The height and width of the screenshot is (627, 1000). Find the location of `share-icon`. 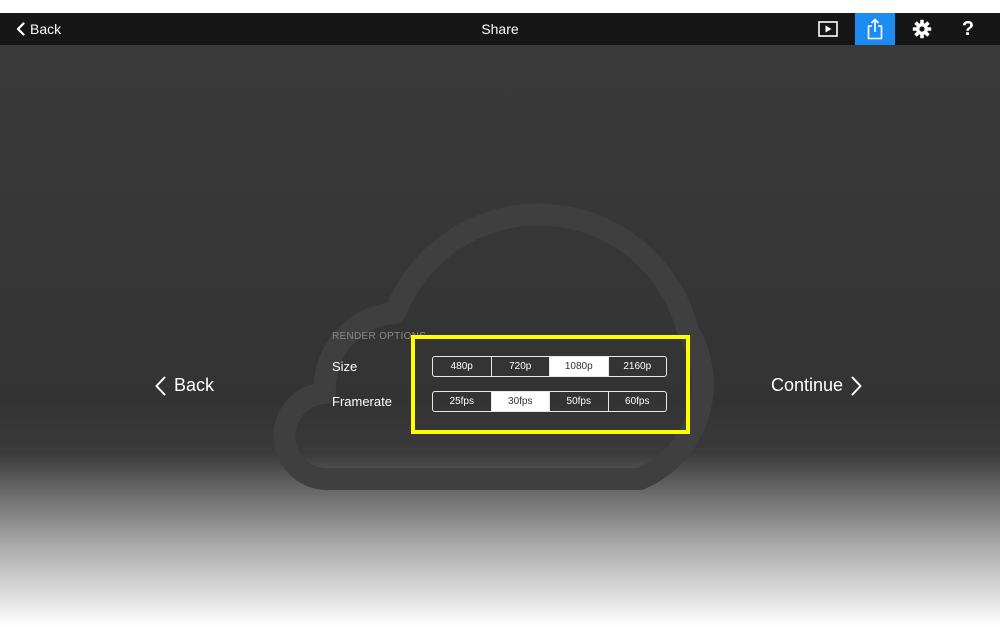

share-icon is located at coordinates (875, 29).